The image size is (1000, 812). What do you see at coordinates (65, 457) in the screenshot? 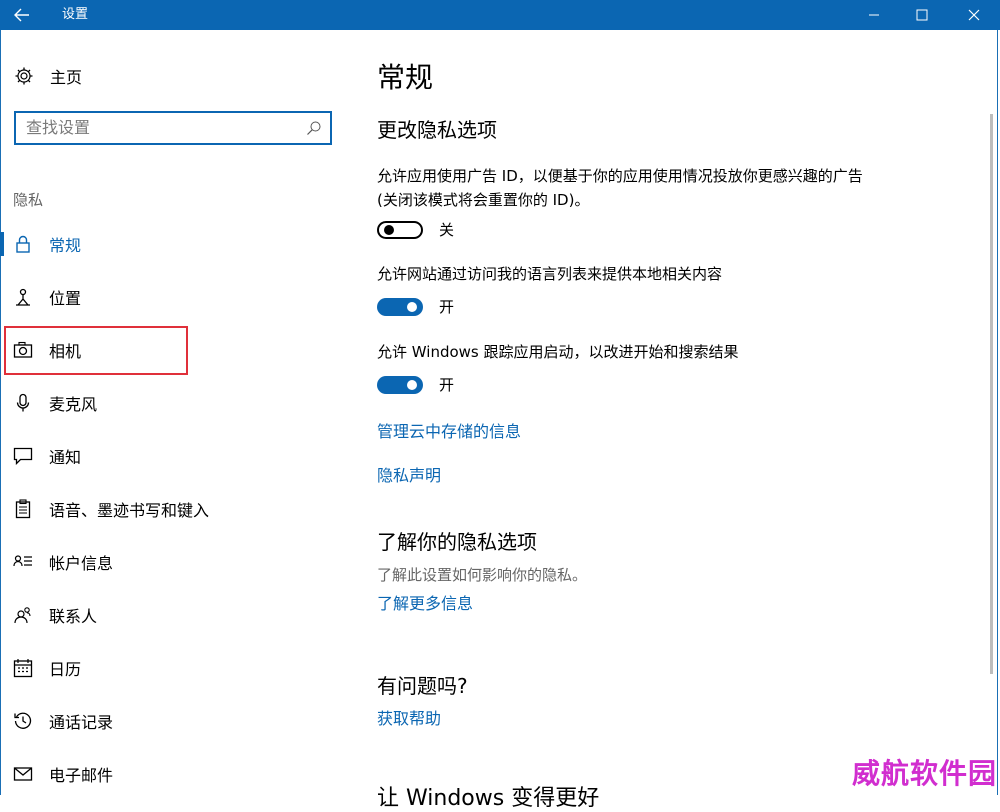
I see `sidebar-item-label: 通知` at bounding box center [65, 457].